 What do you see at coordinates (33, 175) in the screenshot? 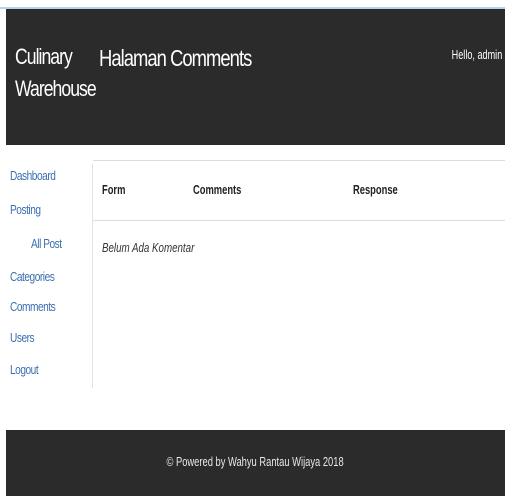
I see `sidebar-item-dashboard: Dashboard` at bounding box center [33, 175].